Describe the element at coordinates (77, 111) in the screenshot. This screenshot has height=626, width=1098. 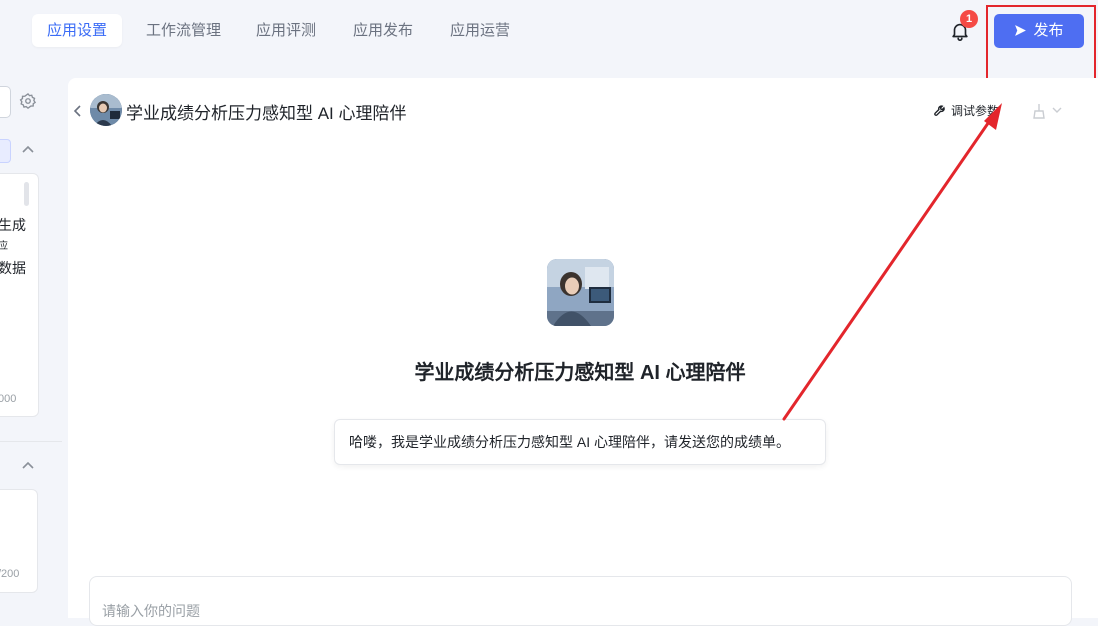
I see `chevron-left-icon` at that location.